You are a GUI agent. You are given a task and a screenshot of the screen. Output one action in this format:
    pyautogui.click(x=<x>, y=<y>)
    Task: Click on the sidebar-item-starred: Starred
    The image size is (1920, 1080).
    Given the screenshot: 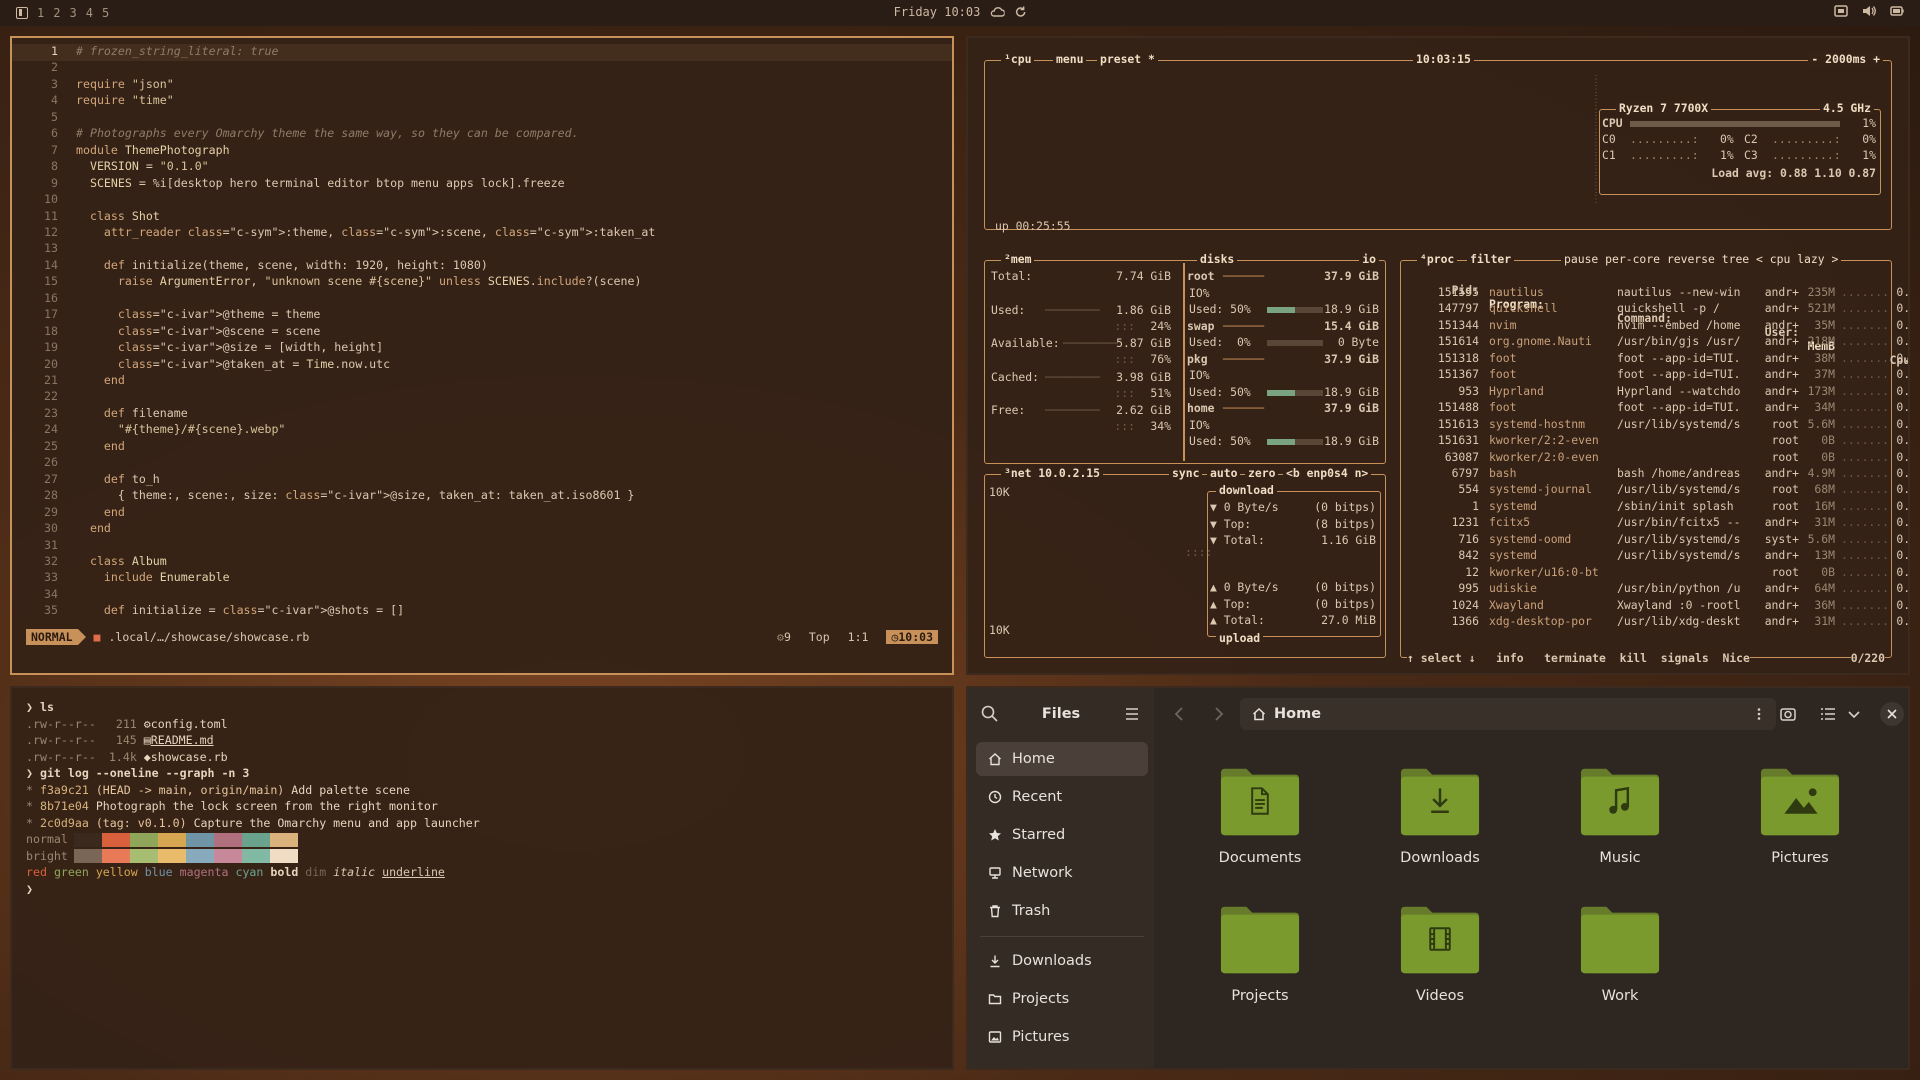 What is the action you would take?
    pyautogui.click(x=1062, y=835)
    